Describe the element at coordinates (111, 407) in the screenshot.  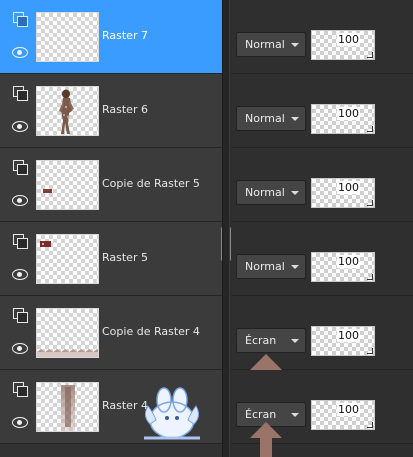
I see `layer-row-raster-4: Raster 4` at that location.